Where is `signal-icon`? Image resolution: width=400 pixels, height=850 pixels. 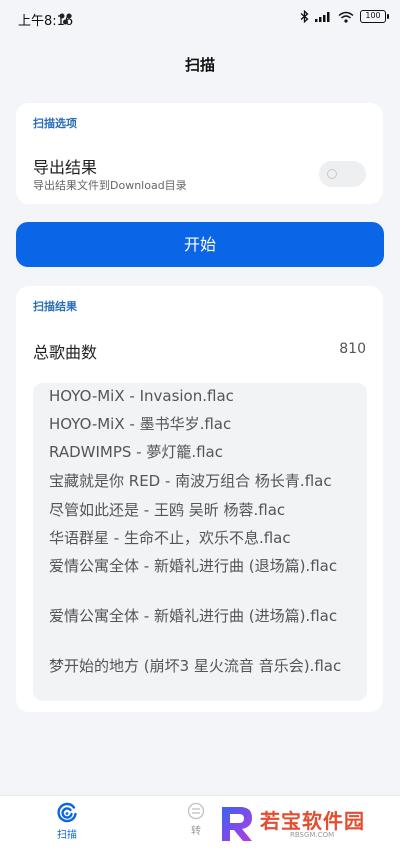 signal-icon is located at coordinates (322, 17).